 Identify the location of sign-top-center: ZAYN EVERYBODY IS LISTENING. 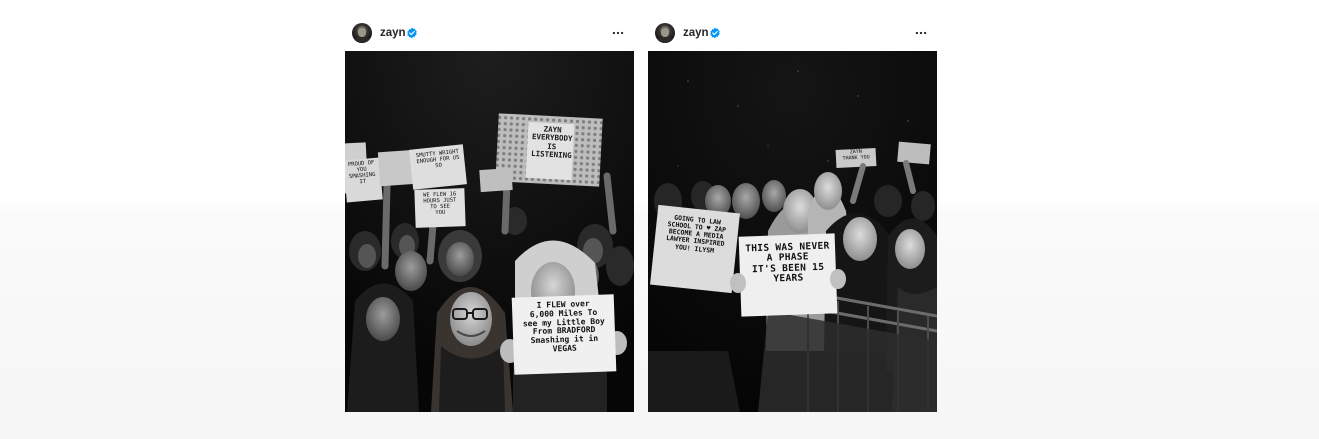
(551, 142).